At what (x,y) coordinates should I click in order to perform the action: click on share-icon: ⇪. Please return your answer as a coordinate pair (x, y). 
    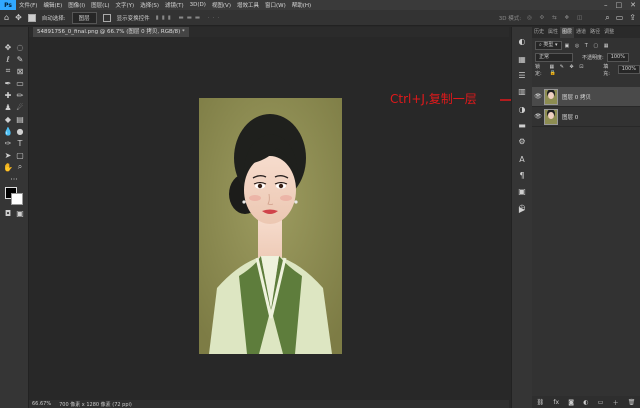
    Looking at the image, I should click on (632, 17).